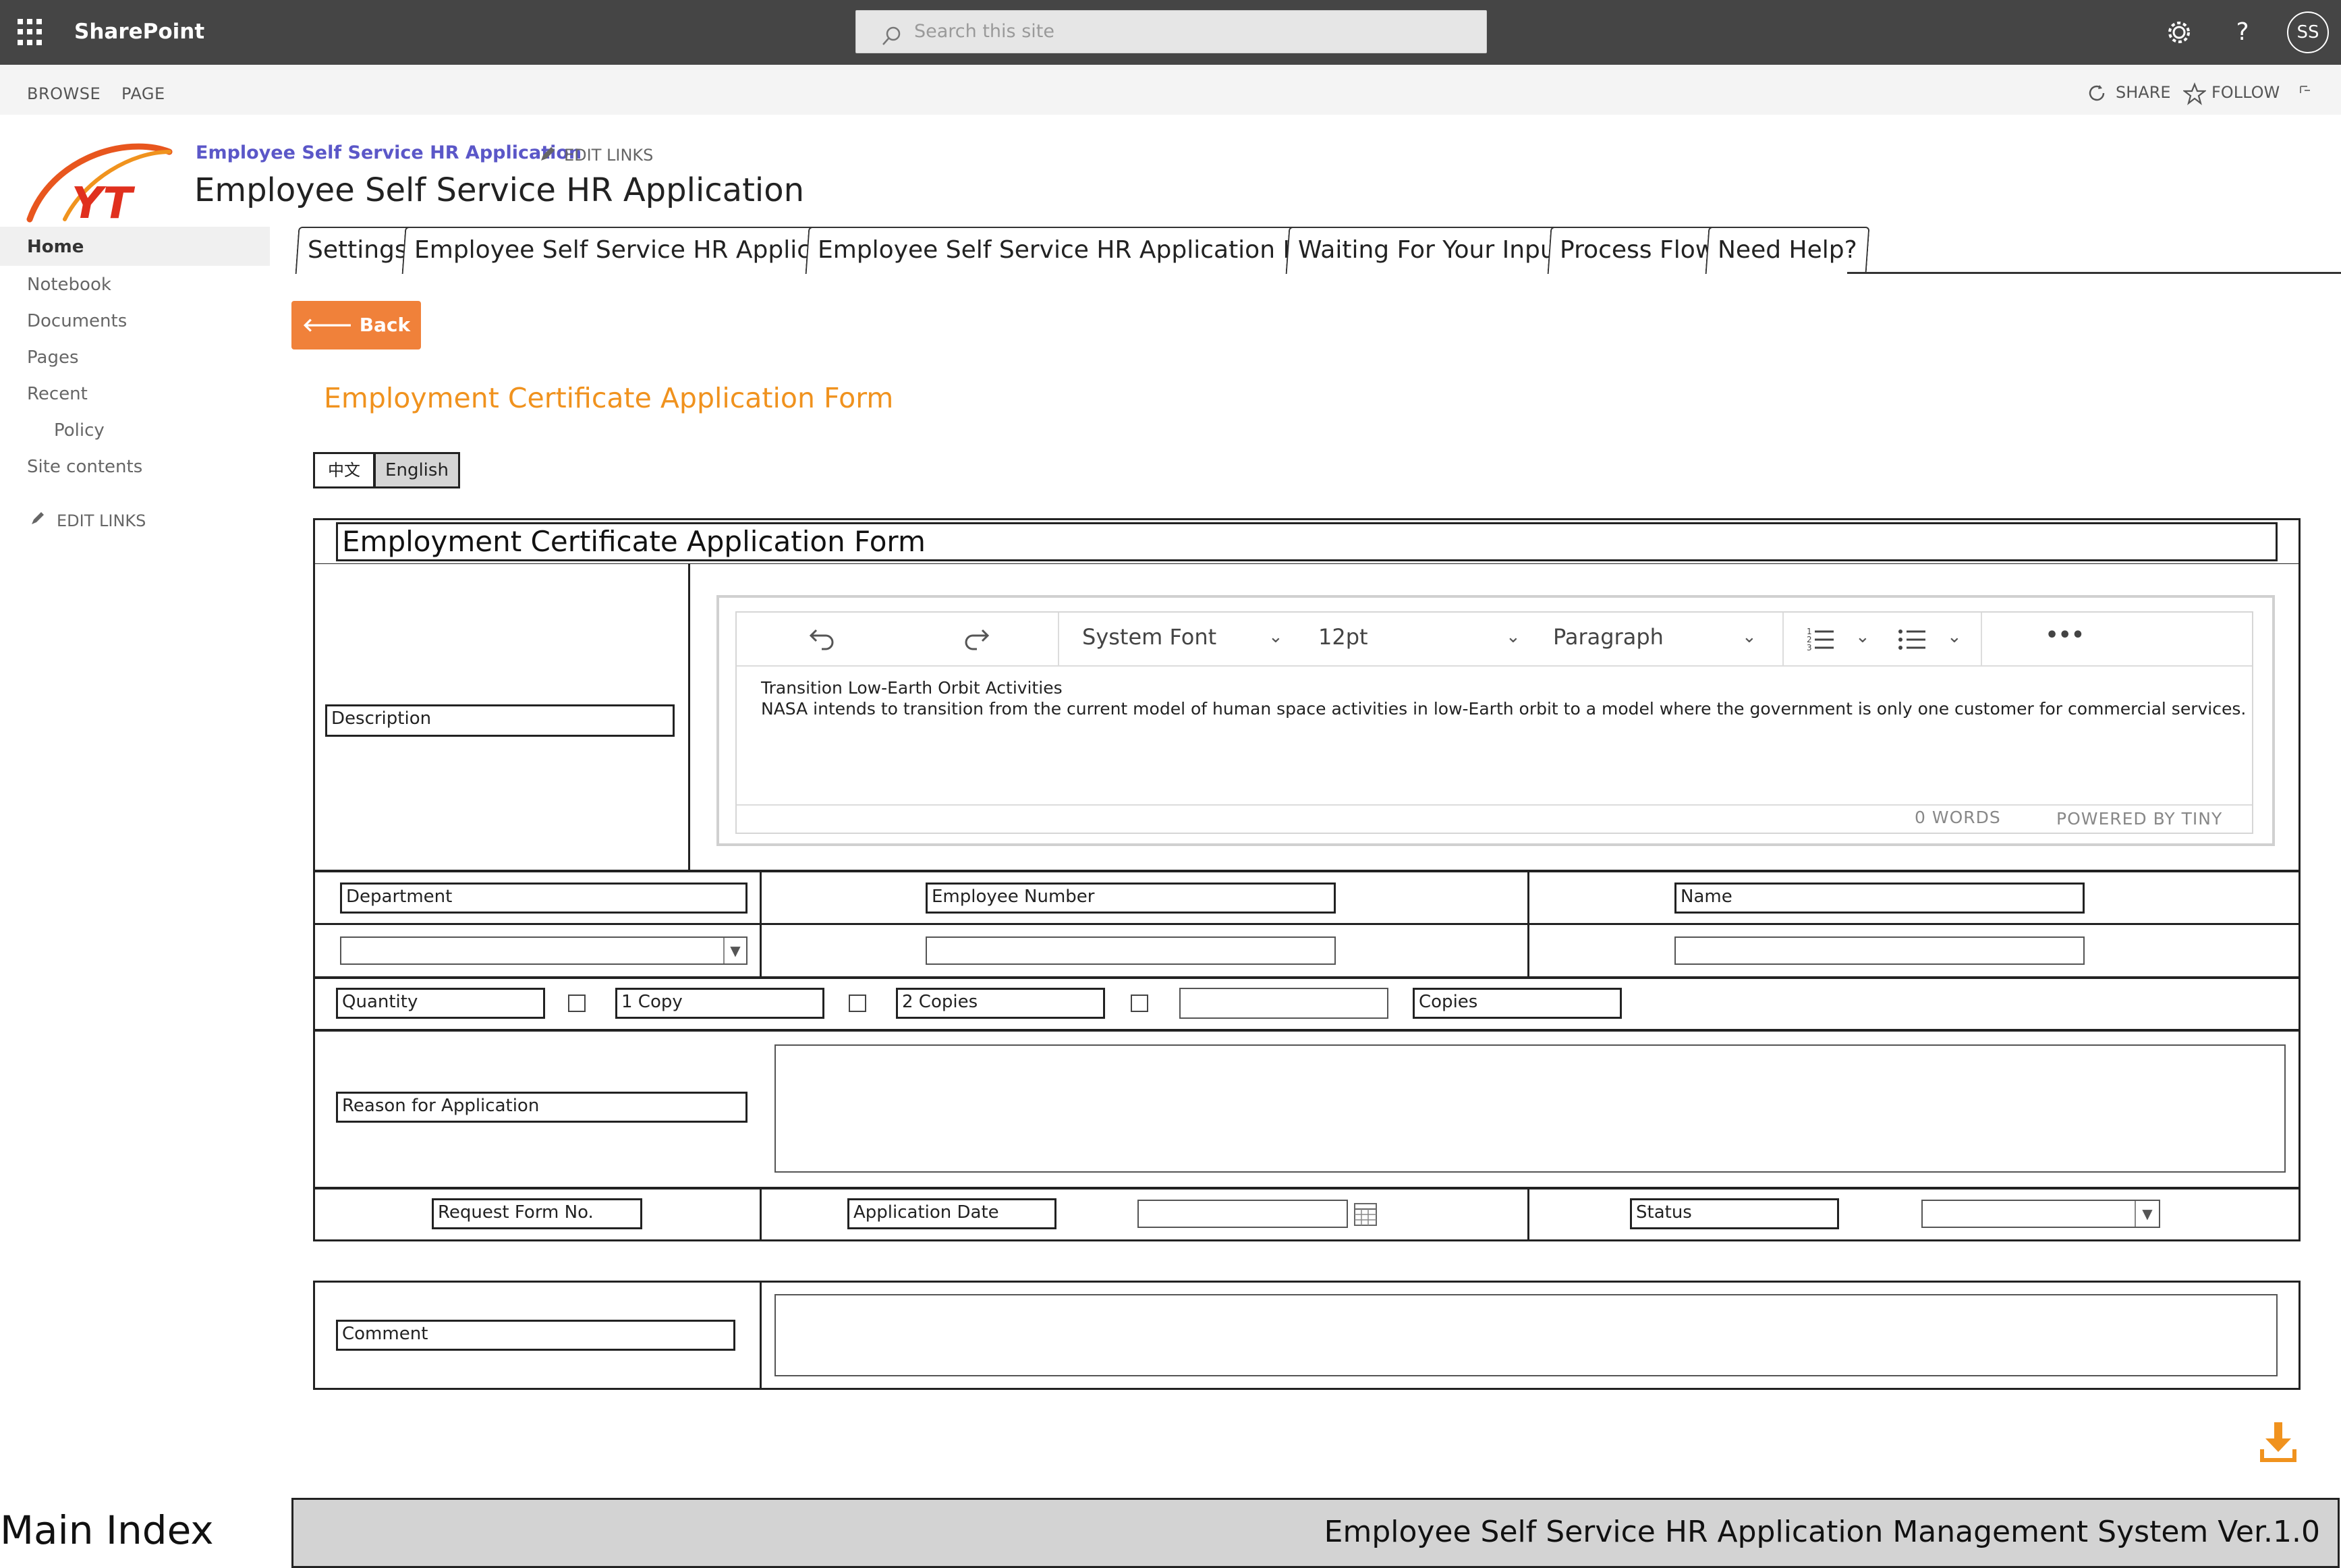 Image resolution: width=2341 pixels, height=1568 pixels. Describe the element at coordinates (1365, 1214) in the screenshot. I see `calendar-icon` at that location.